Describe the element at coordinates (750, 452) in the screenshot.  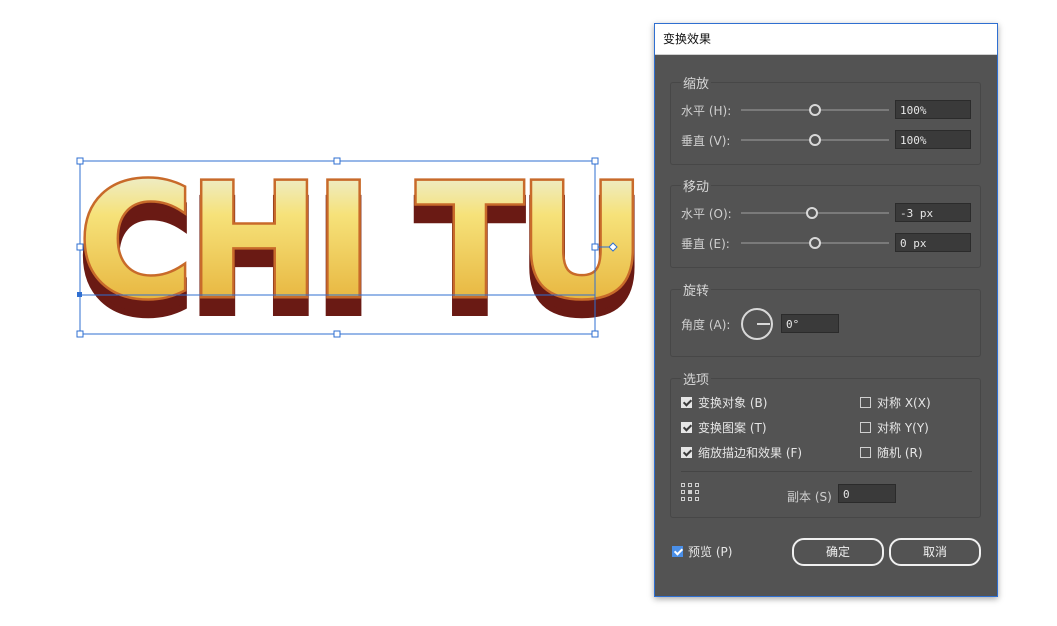
I see `scale-strokes-label: 缩放描边和效果 (F)` at that location.